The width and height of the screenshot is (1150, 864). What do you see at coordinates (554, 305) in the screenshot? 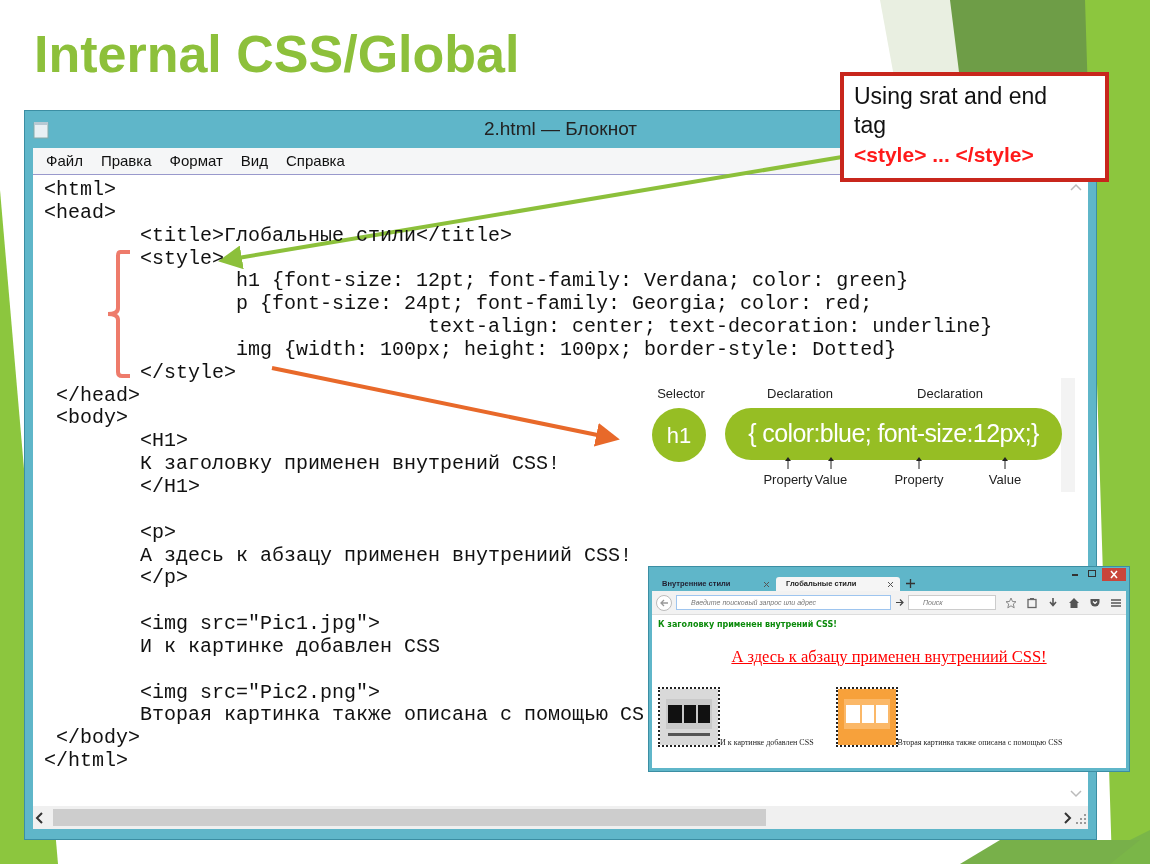
I see `code-line: p {font-size: 24pt; font-family: Georgia; color: red;` at bounding box center [554, 305].